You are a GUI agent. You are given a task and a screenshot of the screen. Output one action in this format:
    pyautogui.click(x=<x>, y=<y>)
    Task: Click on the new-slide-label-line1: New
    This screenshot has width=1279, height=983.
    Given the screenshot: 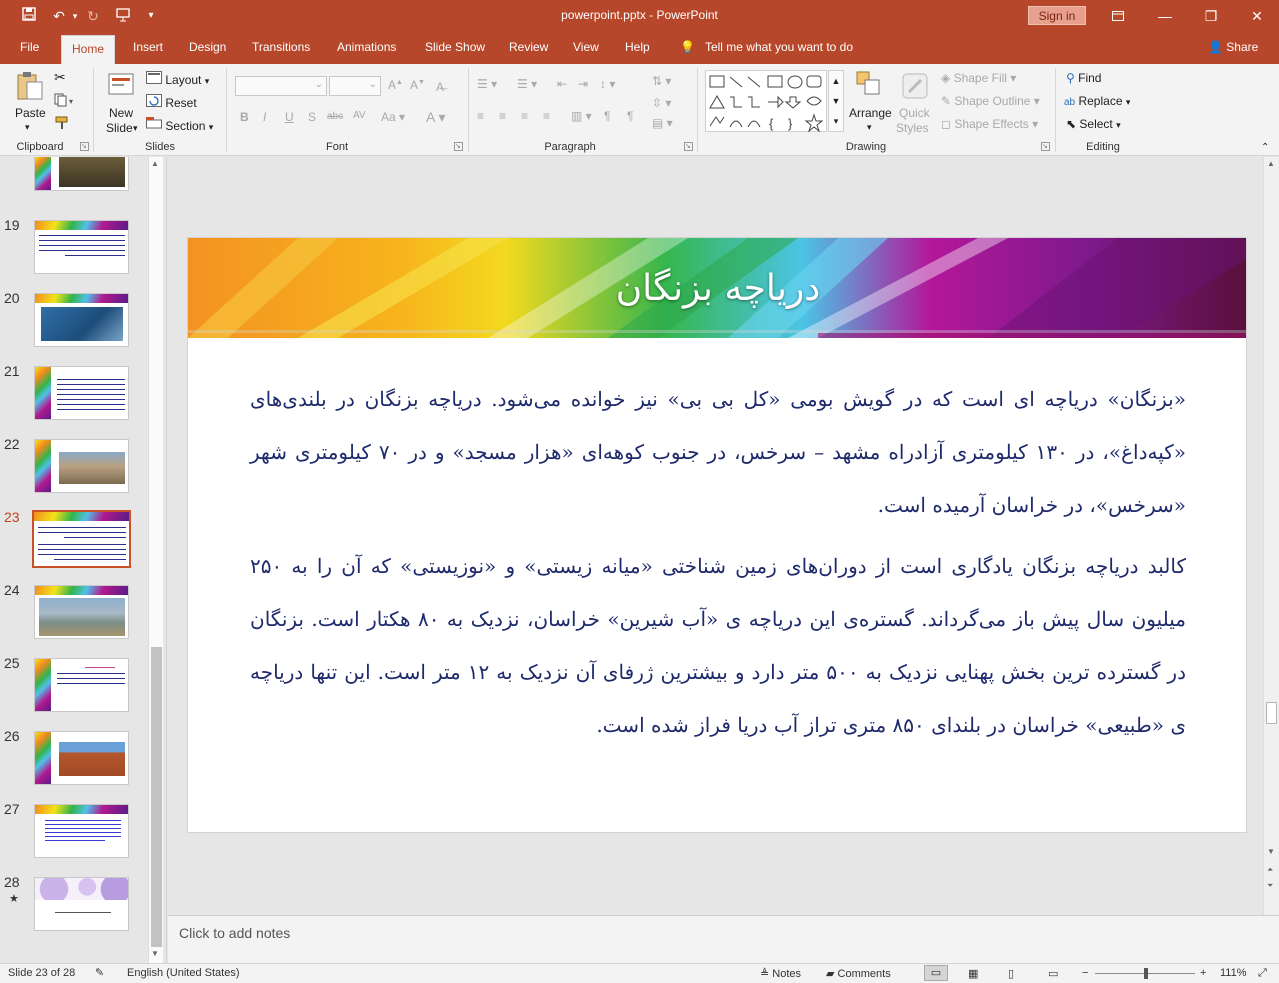 What is the action you would take?
    pyautogui.click(x=121, y=113)
    